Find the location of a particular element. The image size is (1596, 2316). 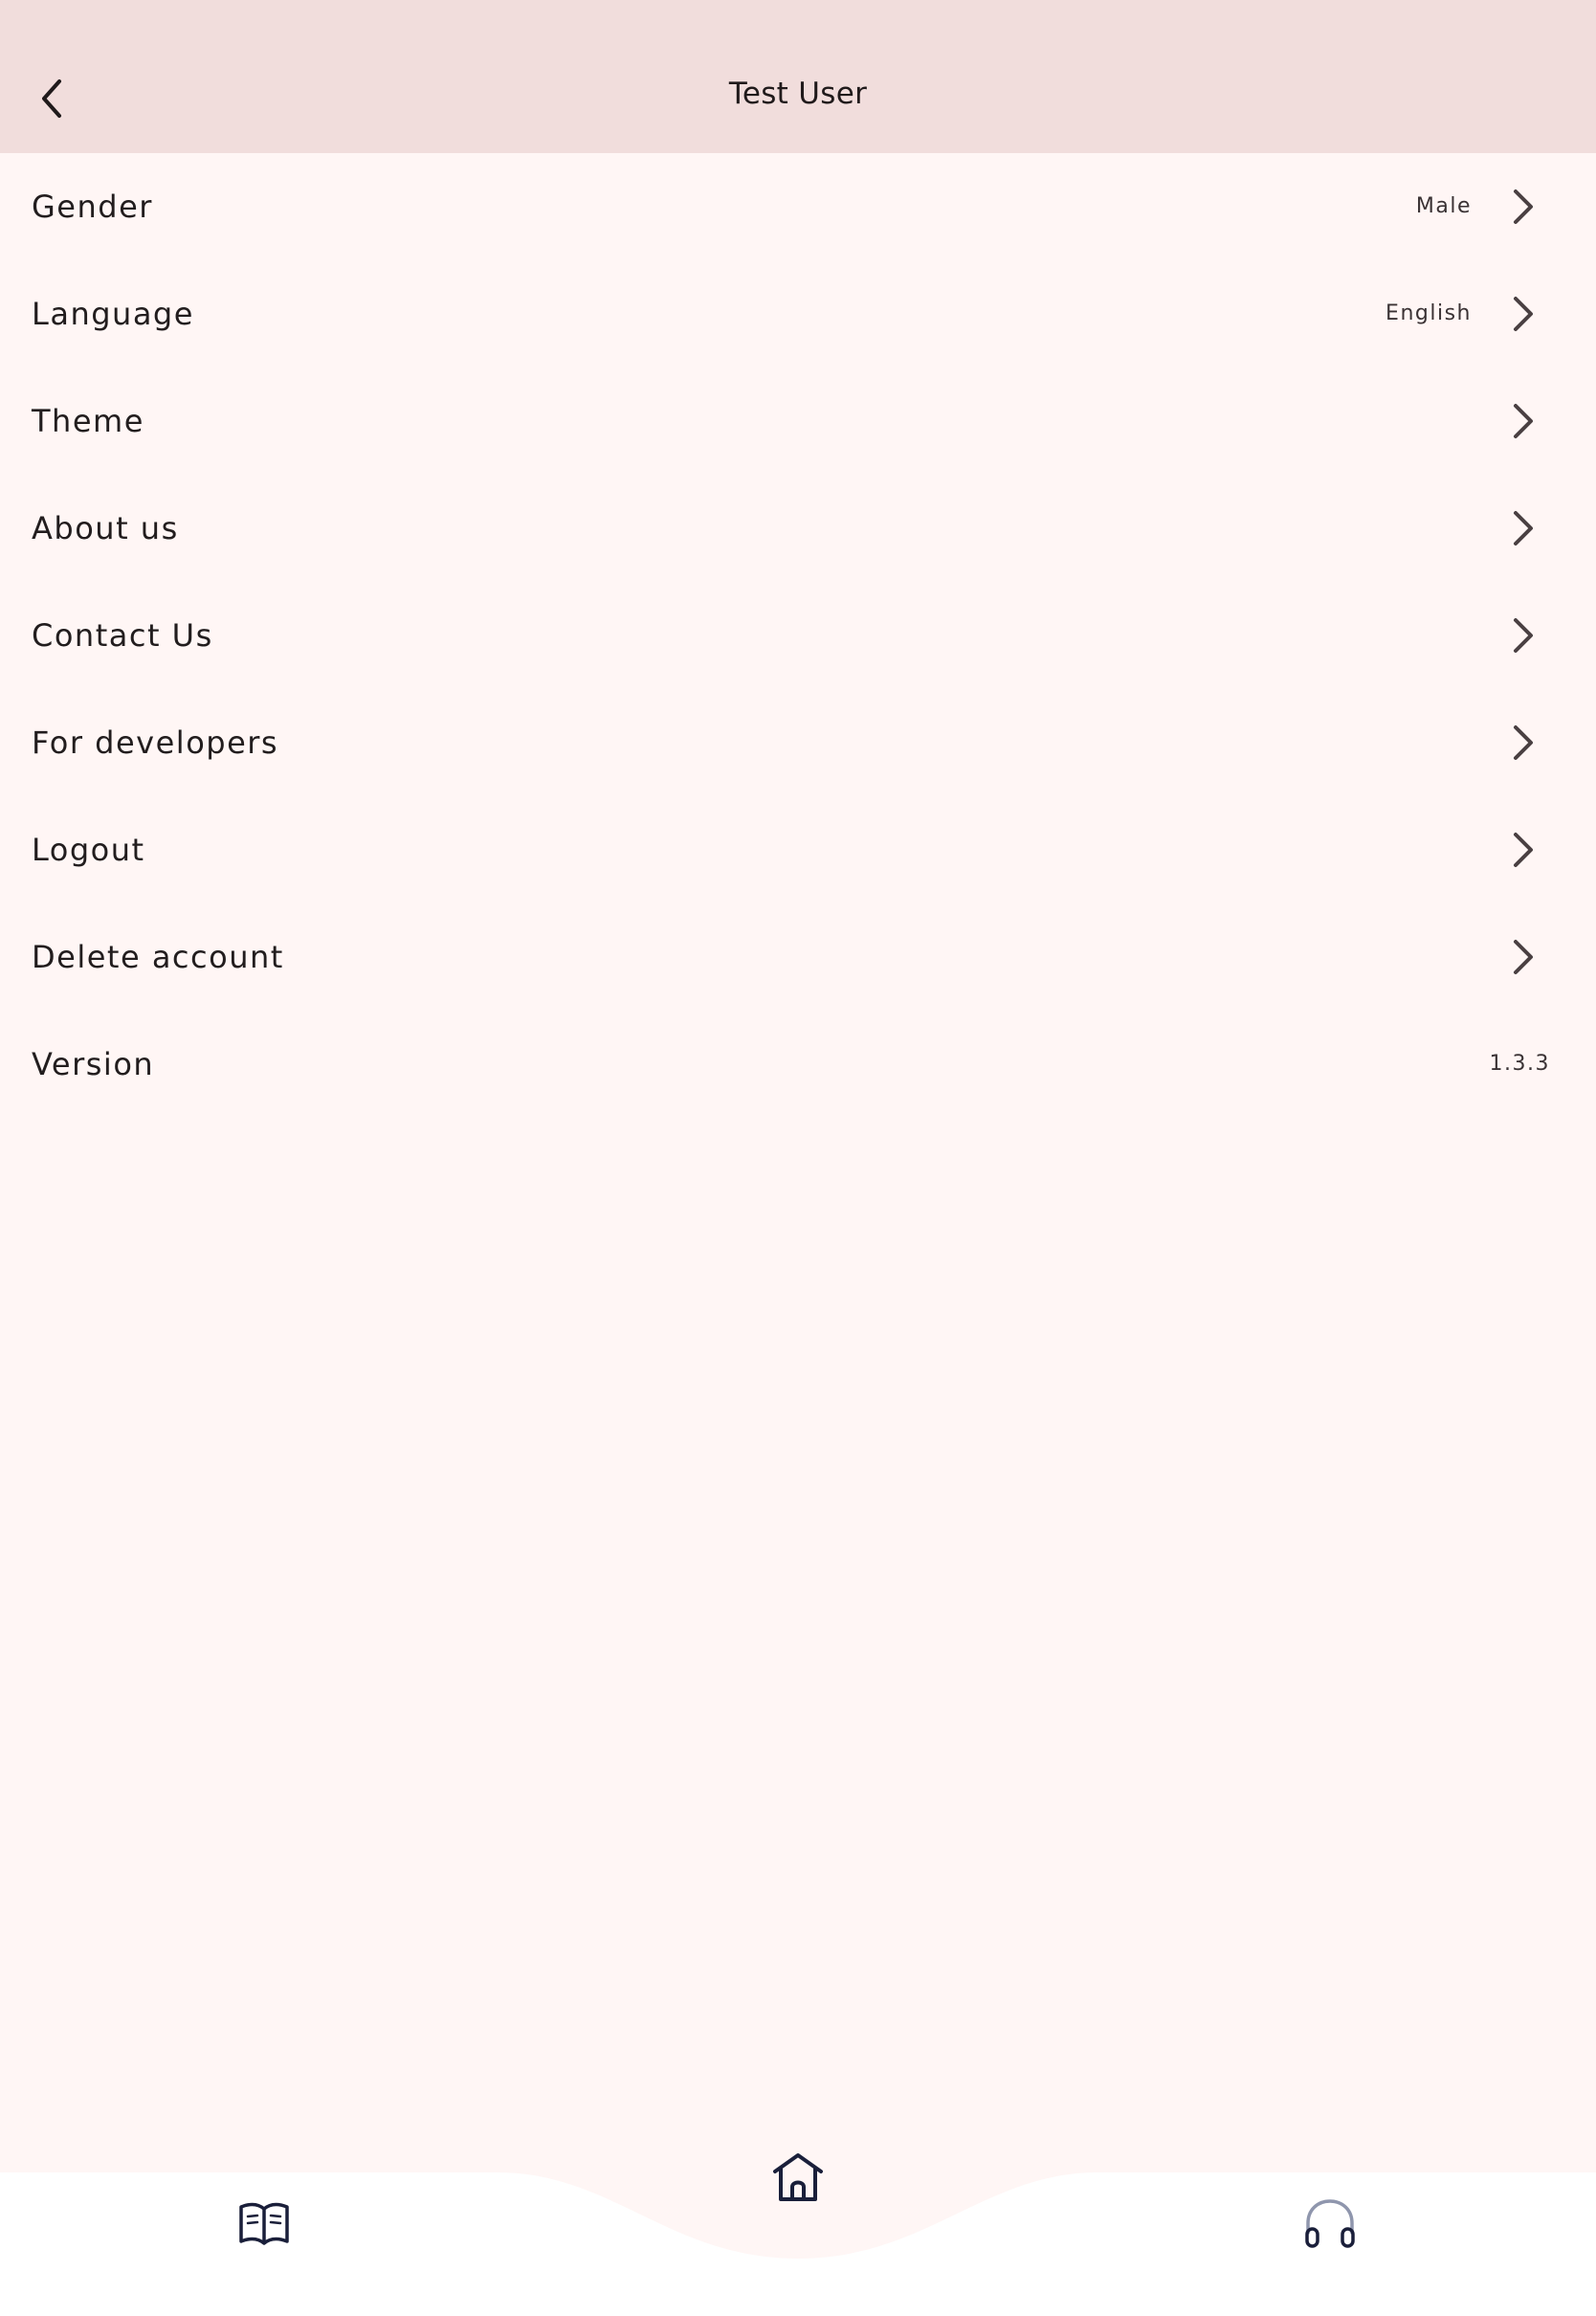

nav-read-button is located at coordinates (264, 2223).